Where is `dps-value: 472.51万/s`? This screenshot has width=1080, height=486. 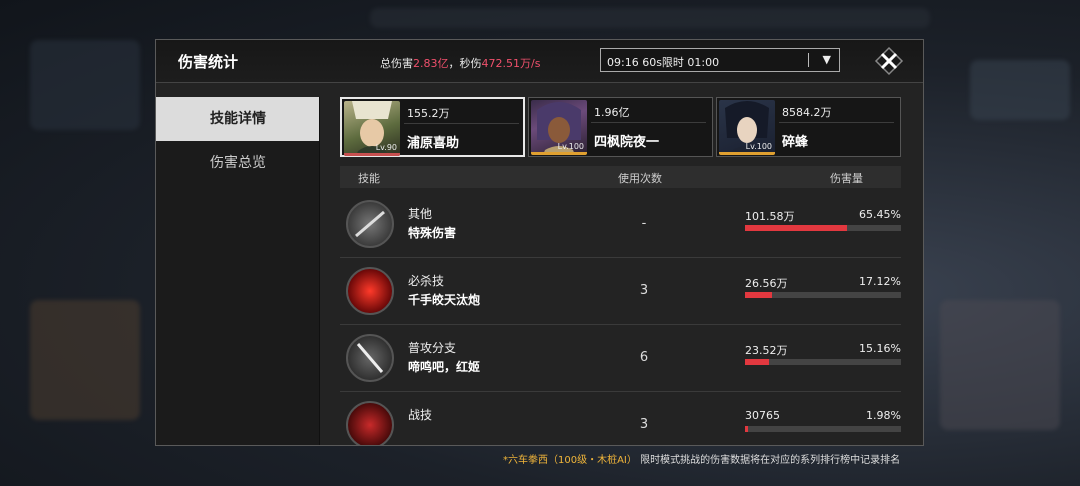
dps-value: 472.51万/s is located at coordinates (511, 63).